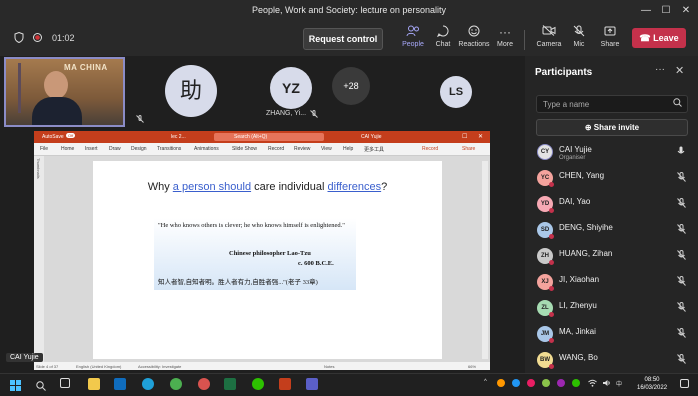 The width and height of the screenshot is (698, 396). I want to click on participant-search-input: Type a name, so click(612, 104).